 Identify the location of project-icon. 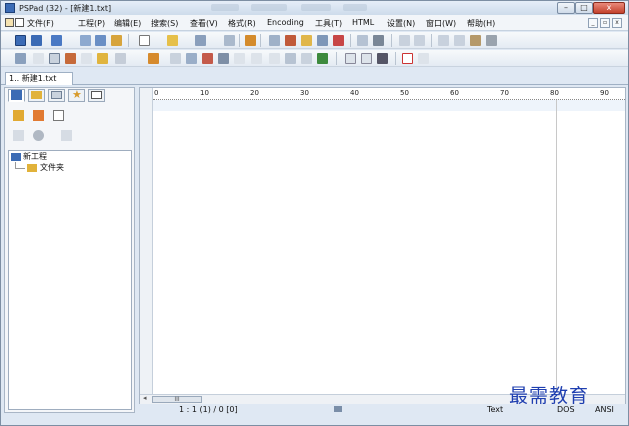
(20, 40).